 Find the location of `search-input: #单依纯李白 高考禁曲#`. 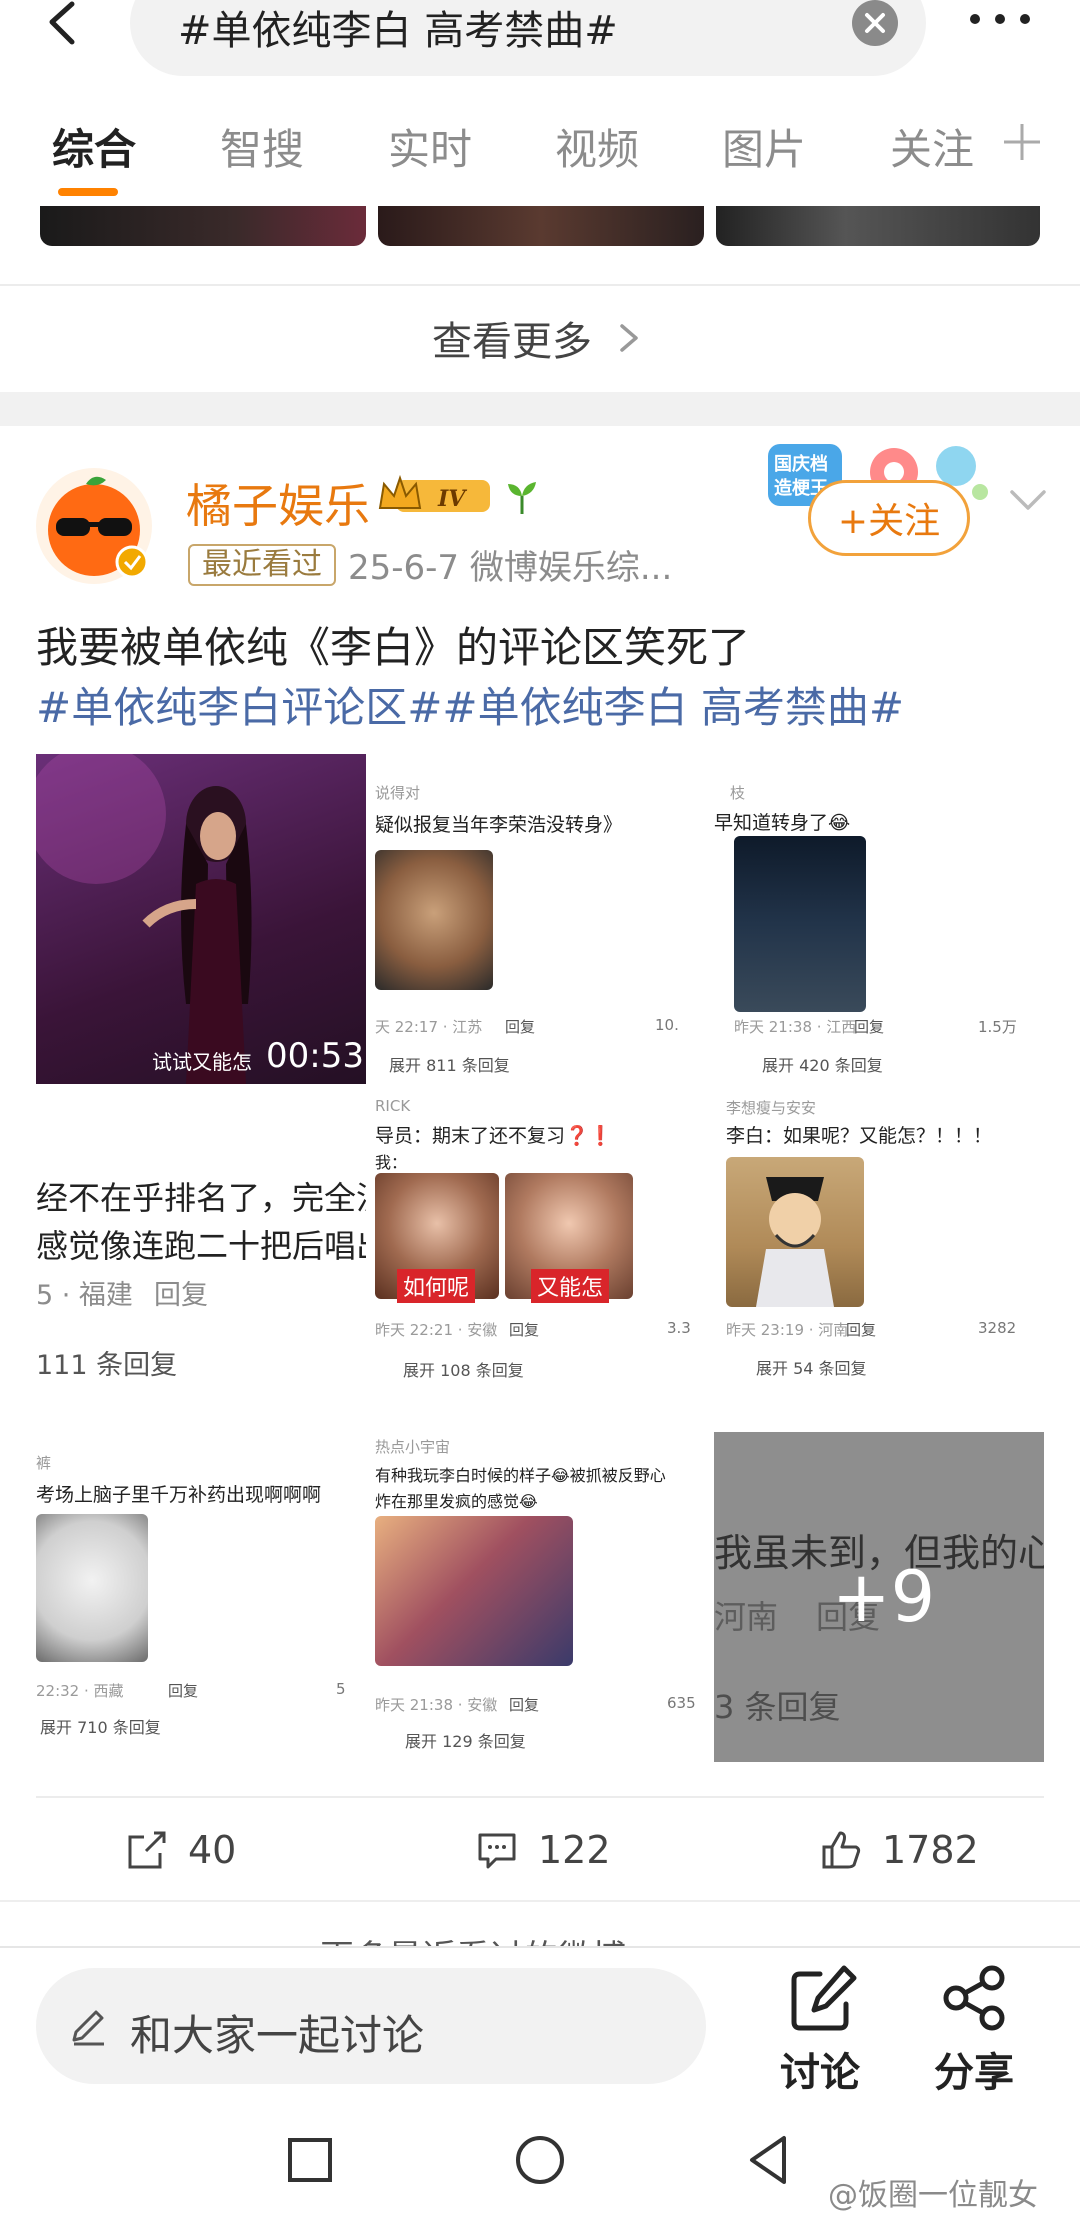

search-input: #单依纯李白 高考禁曲# is located at coordinates (528, 38).